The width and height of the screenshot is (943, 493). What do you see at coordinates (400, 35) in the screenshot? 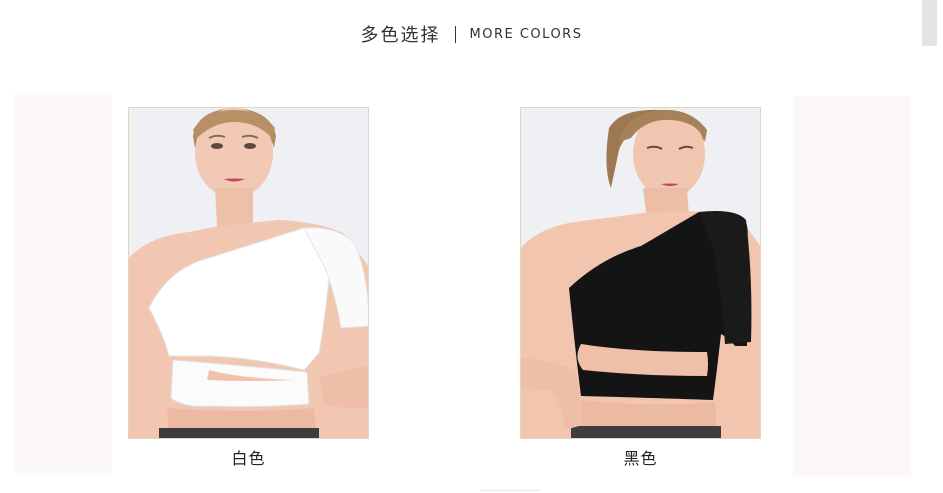
I see `section-title-cn: 多色选择` at bounding box center [400, 35].